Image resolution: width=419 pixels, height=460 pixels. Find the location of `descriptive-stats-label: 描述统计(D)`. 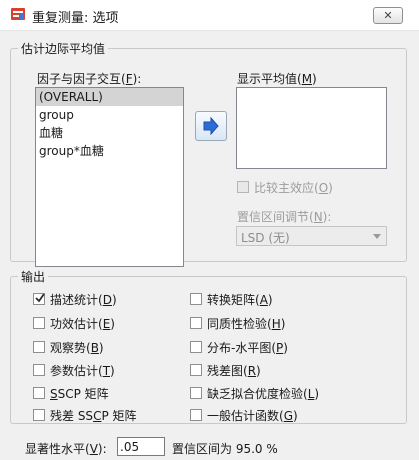

descriptive-stats-label: 描述统计(D) is located at coordinates (83, 300).